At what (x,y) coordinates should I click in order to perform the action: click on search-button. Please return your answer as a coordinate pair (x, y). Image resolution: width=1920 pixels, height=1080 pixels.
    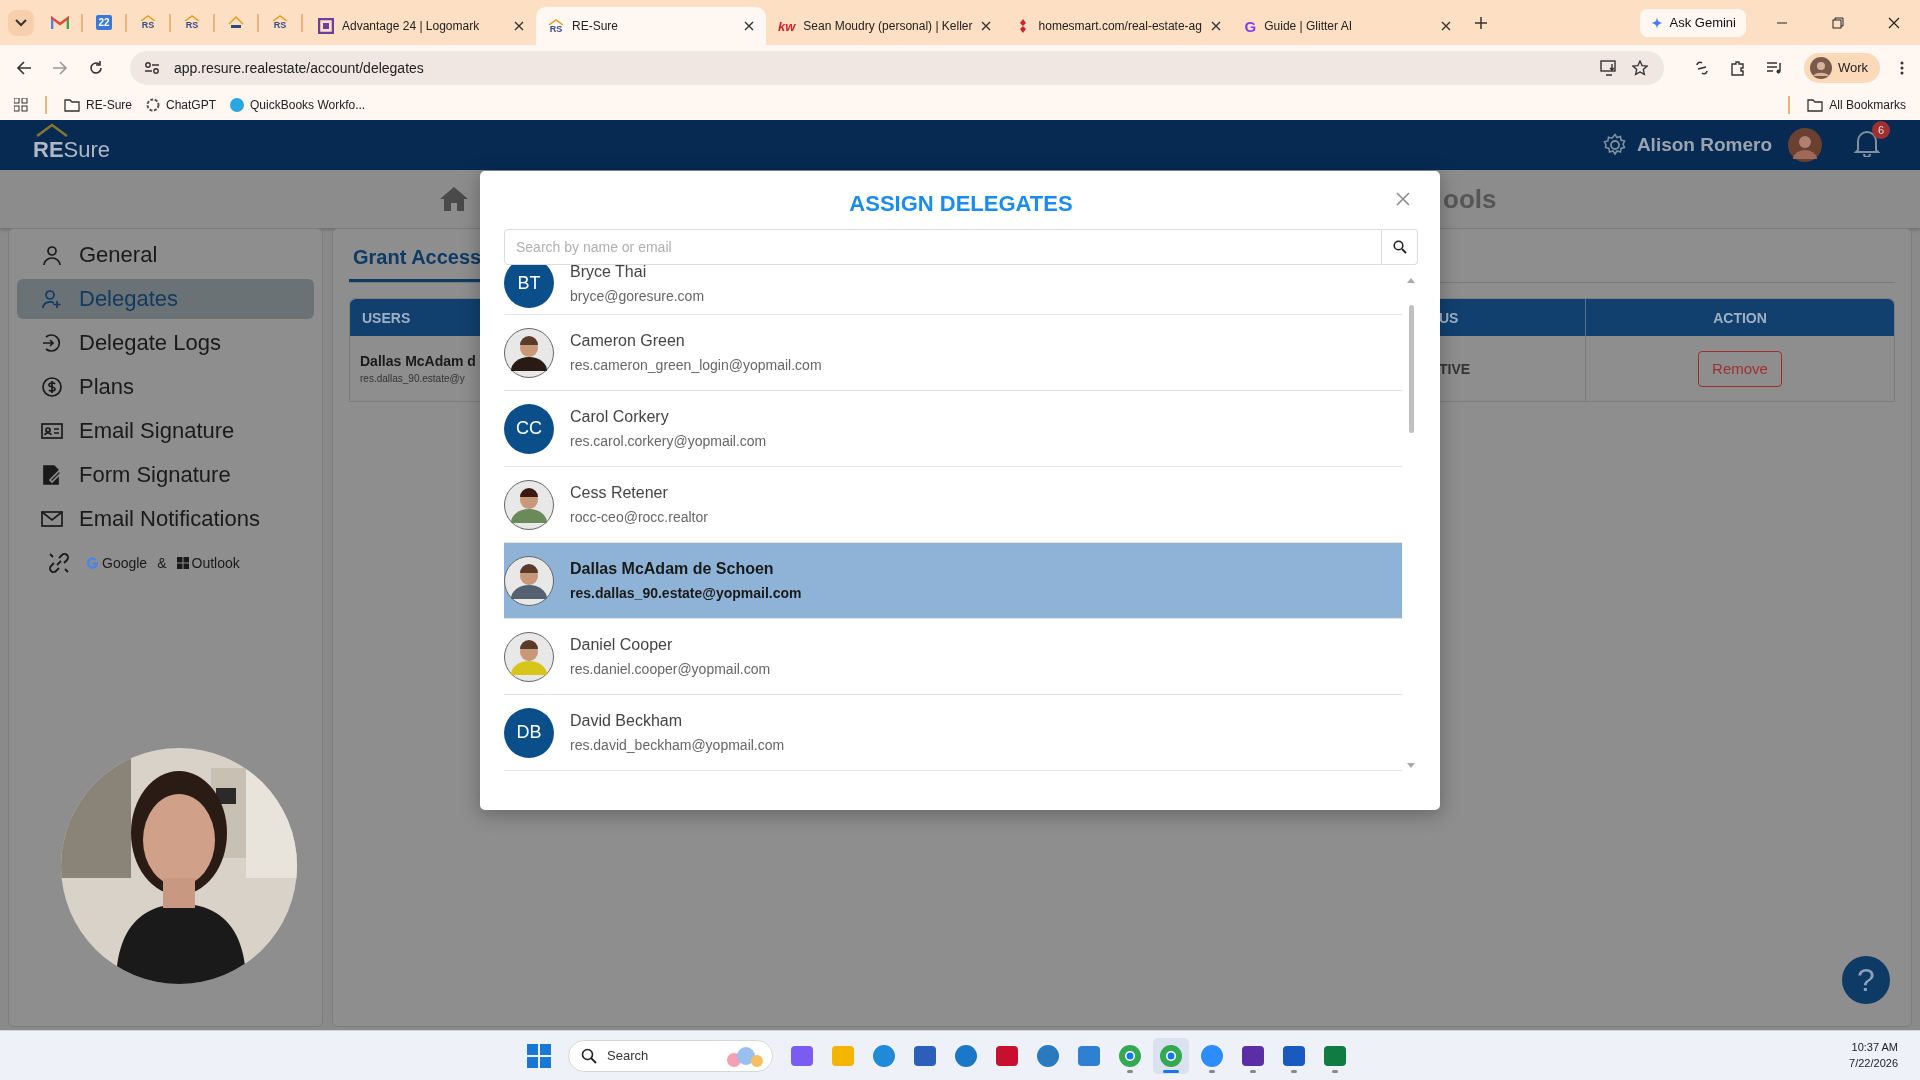
    Looking at the image, I should click on (1400, 247).